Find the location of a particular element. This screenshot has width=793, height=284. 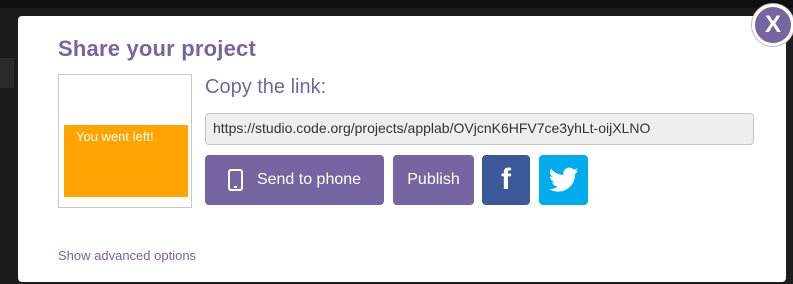

send-to-phone-button: Send to phone is located at coordinates (294, 180).